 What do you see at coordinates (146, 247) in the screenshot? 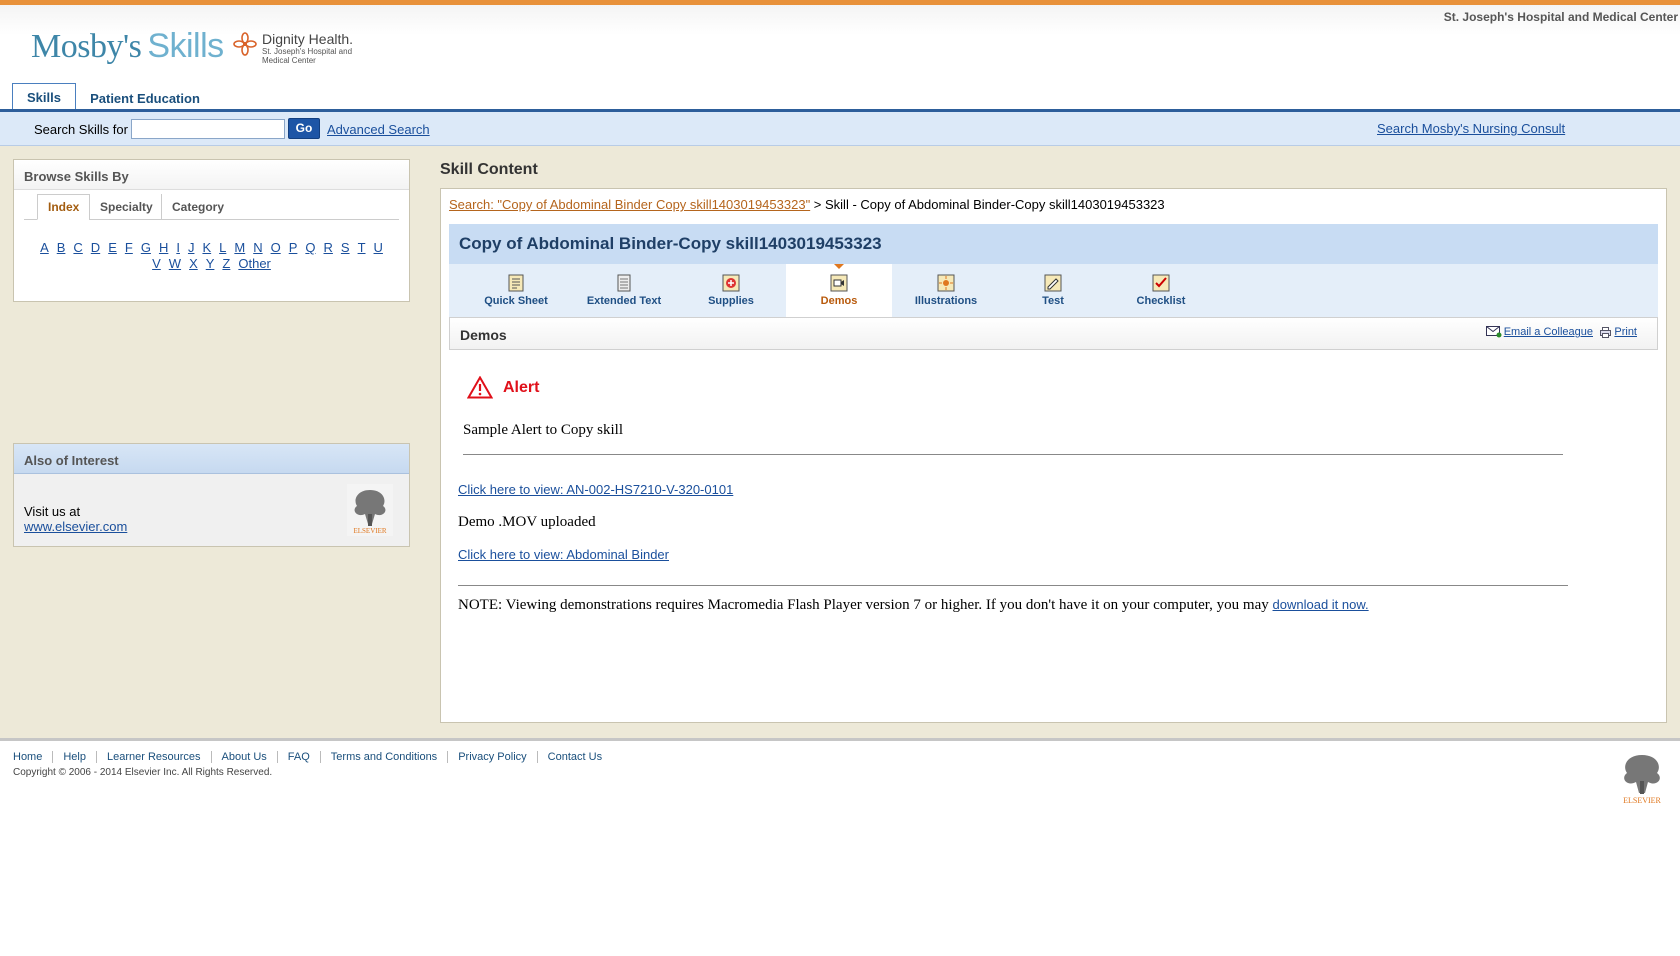
I see `letter-link-g: G` at bounding box center [146, 247].